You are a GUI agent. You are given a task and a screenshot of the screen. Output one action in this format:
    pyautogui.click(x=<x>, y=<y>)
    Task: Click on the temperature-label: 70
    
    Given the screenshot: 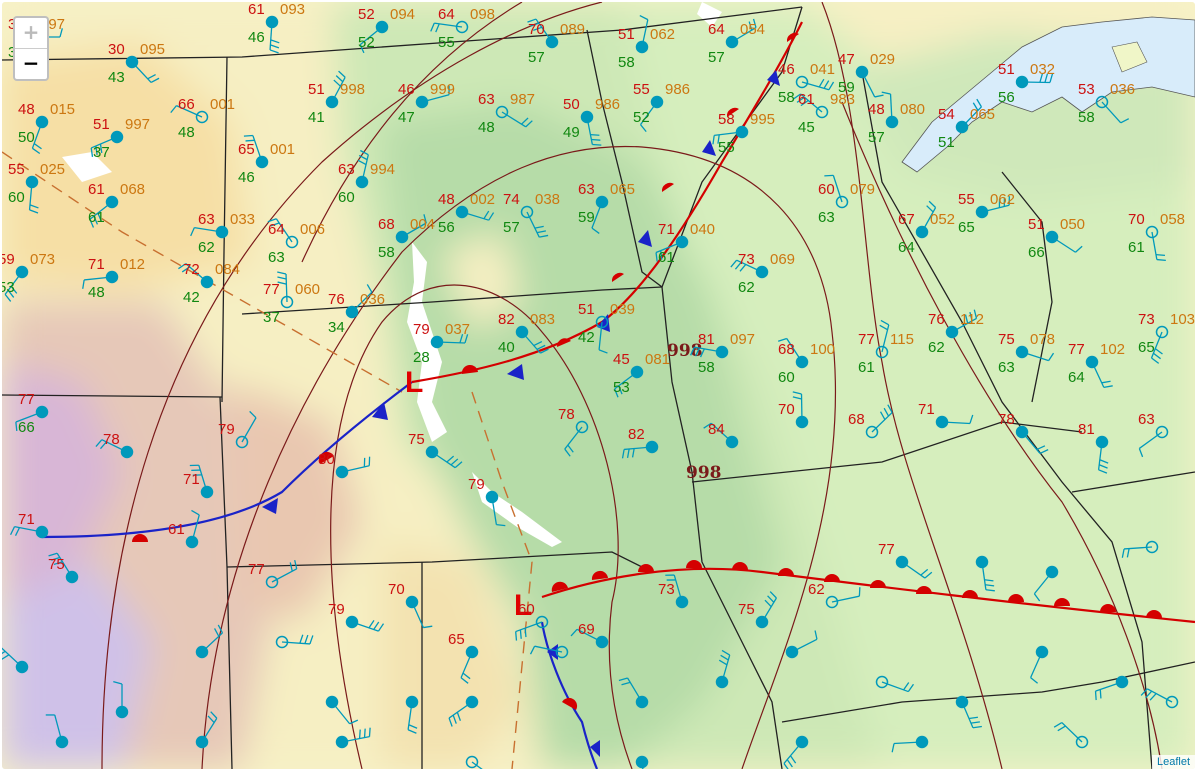 What is the action you would take?
    pyautogui.click(x=396, y=589)
    